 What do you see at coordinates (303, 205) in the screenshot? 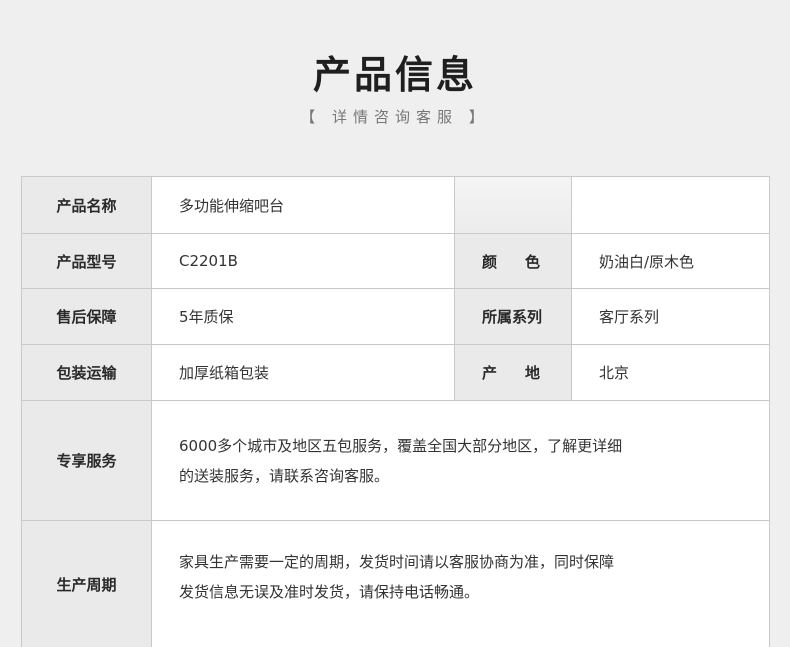
I see `value-product-name: 多功能伸缩吧台` at bounding box center [303, 205].